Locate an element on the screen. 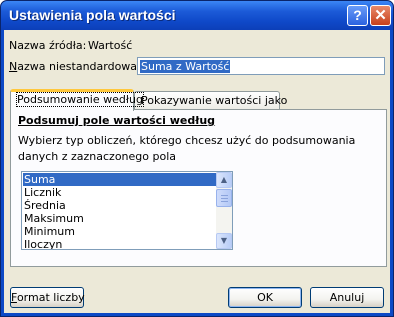  source-name-label: Nazwa źródła: is located at coordinates (48, 45).